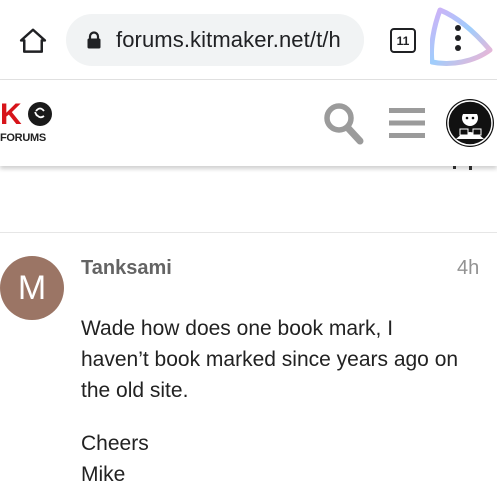 Image resolution: width=497 pixels, height=500 pixels. I want to click on home-icon, so click(33, 40).